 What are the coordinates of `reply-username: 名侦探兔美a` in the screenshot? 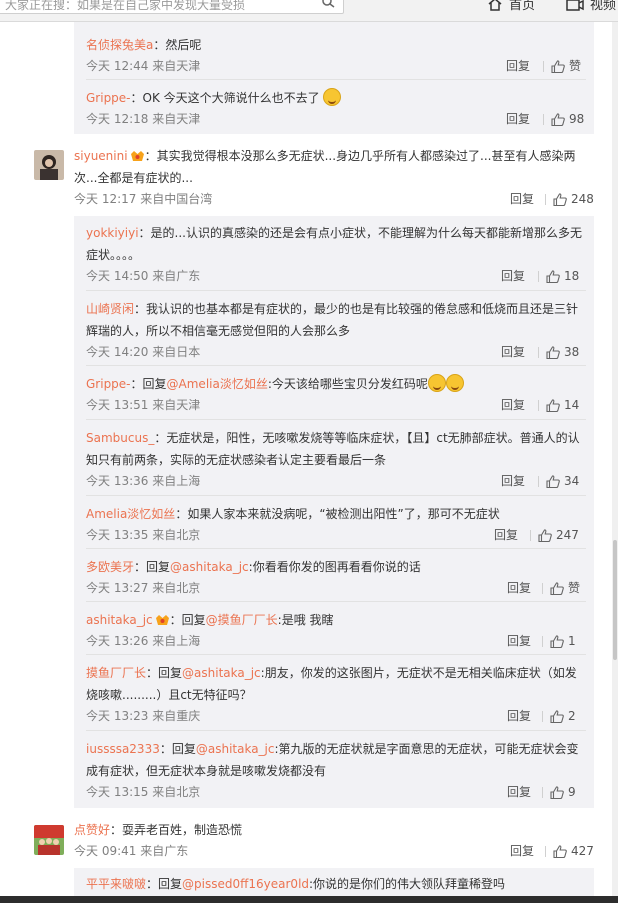 It's located at (119, 45).